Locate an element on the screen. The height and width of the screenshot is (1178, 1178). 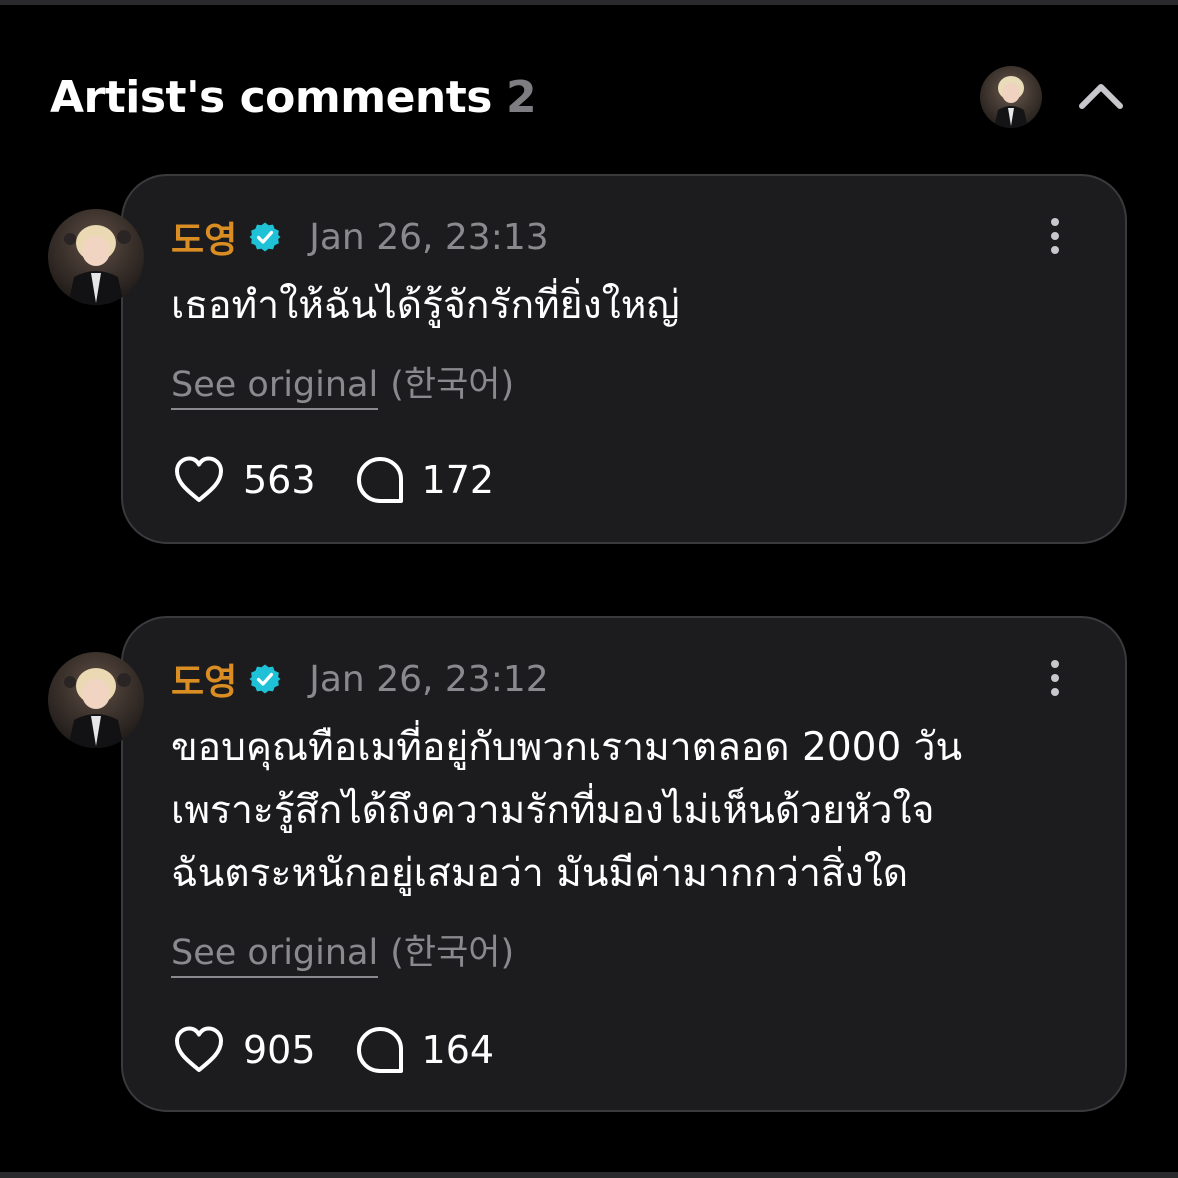
section-header: Artist's comments 2 is located at coordinates (293, 97).